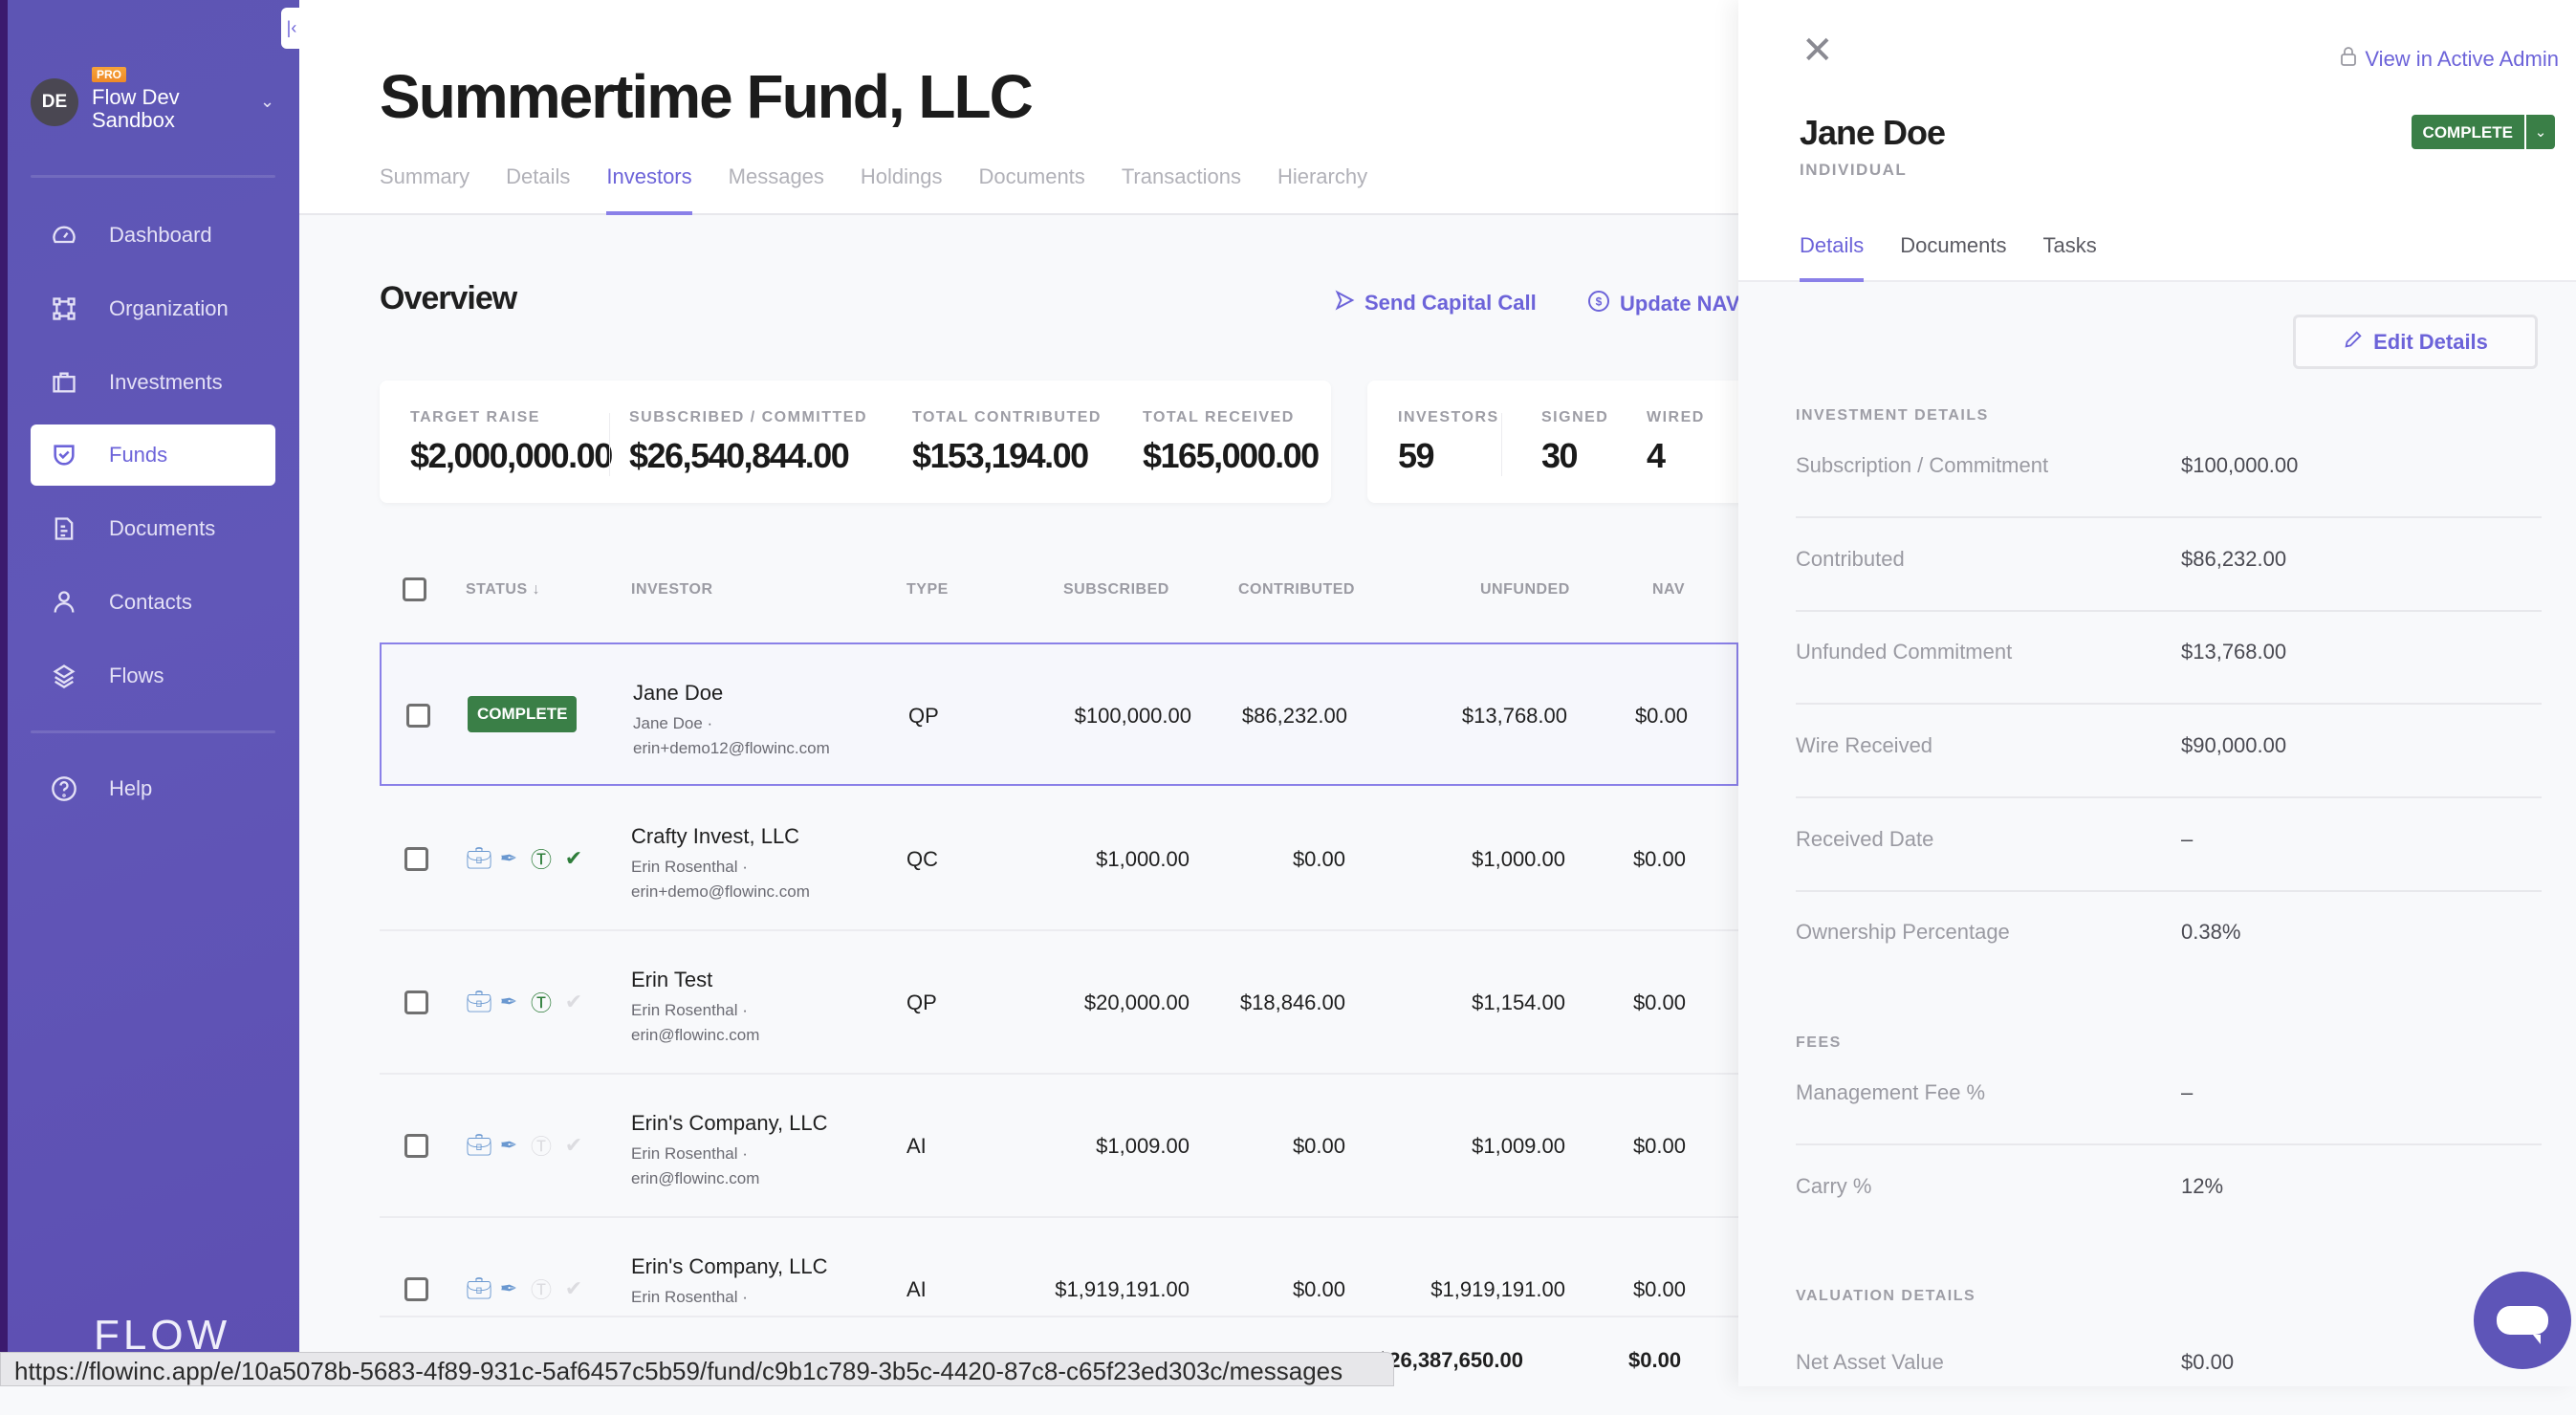  I want to click on unfunded-cell: $1,154.00, so click(1518, 1002).